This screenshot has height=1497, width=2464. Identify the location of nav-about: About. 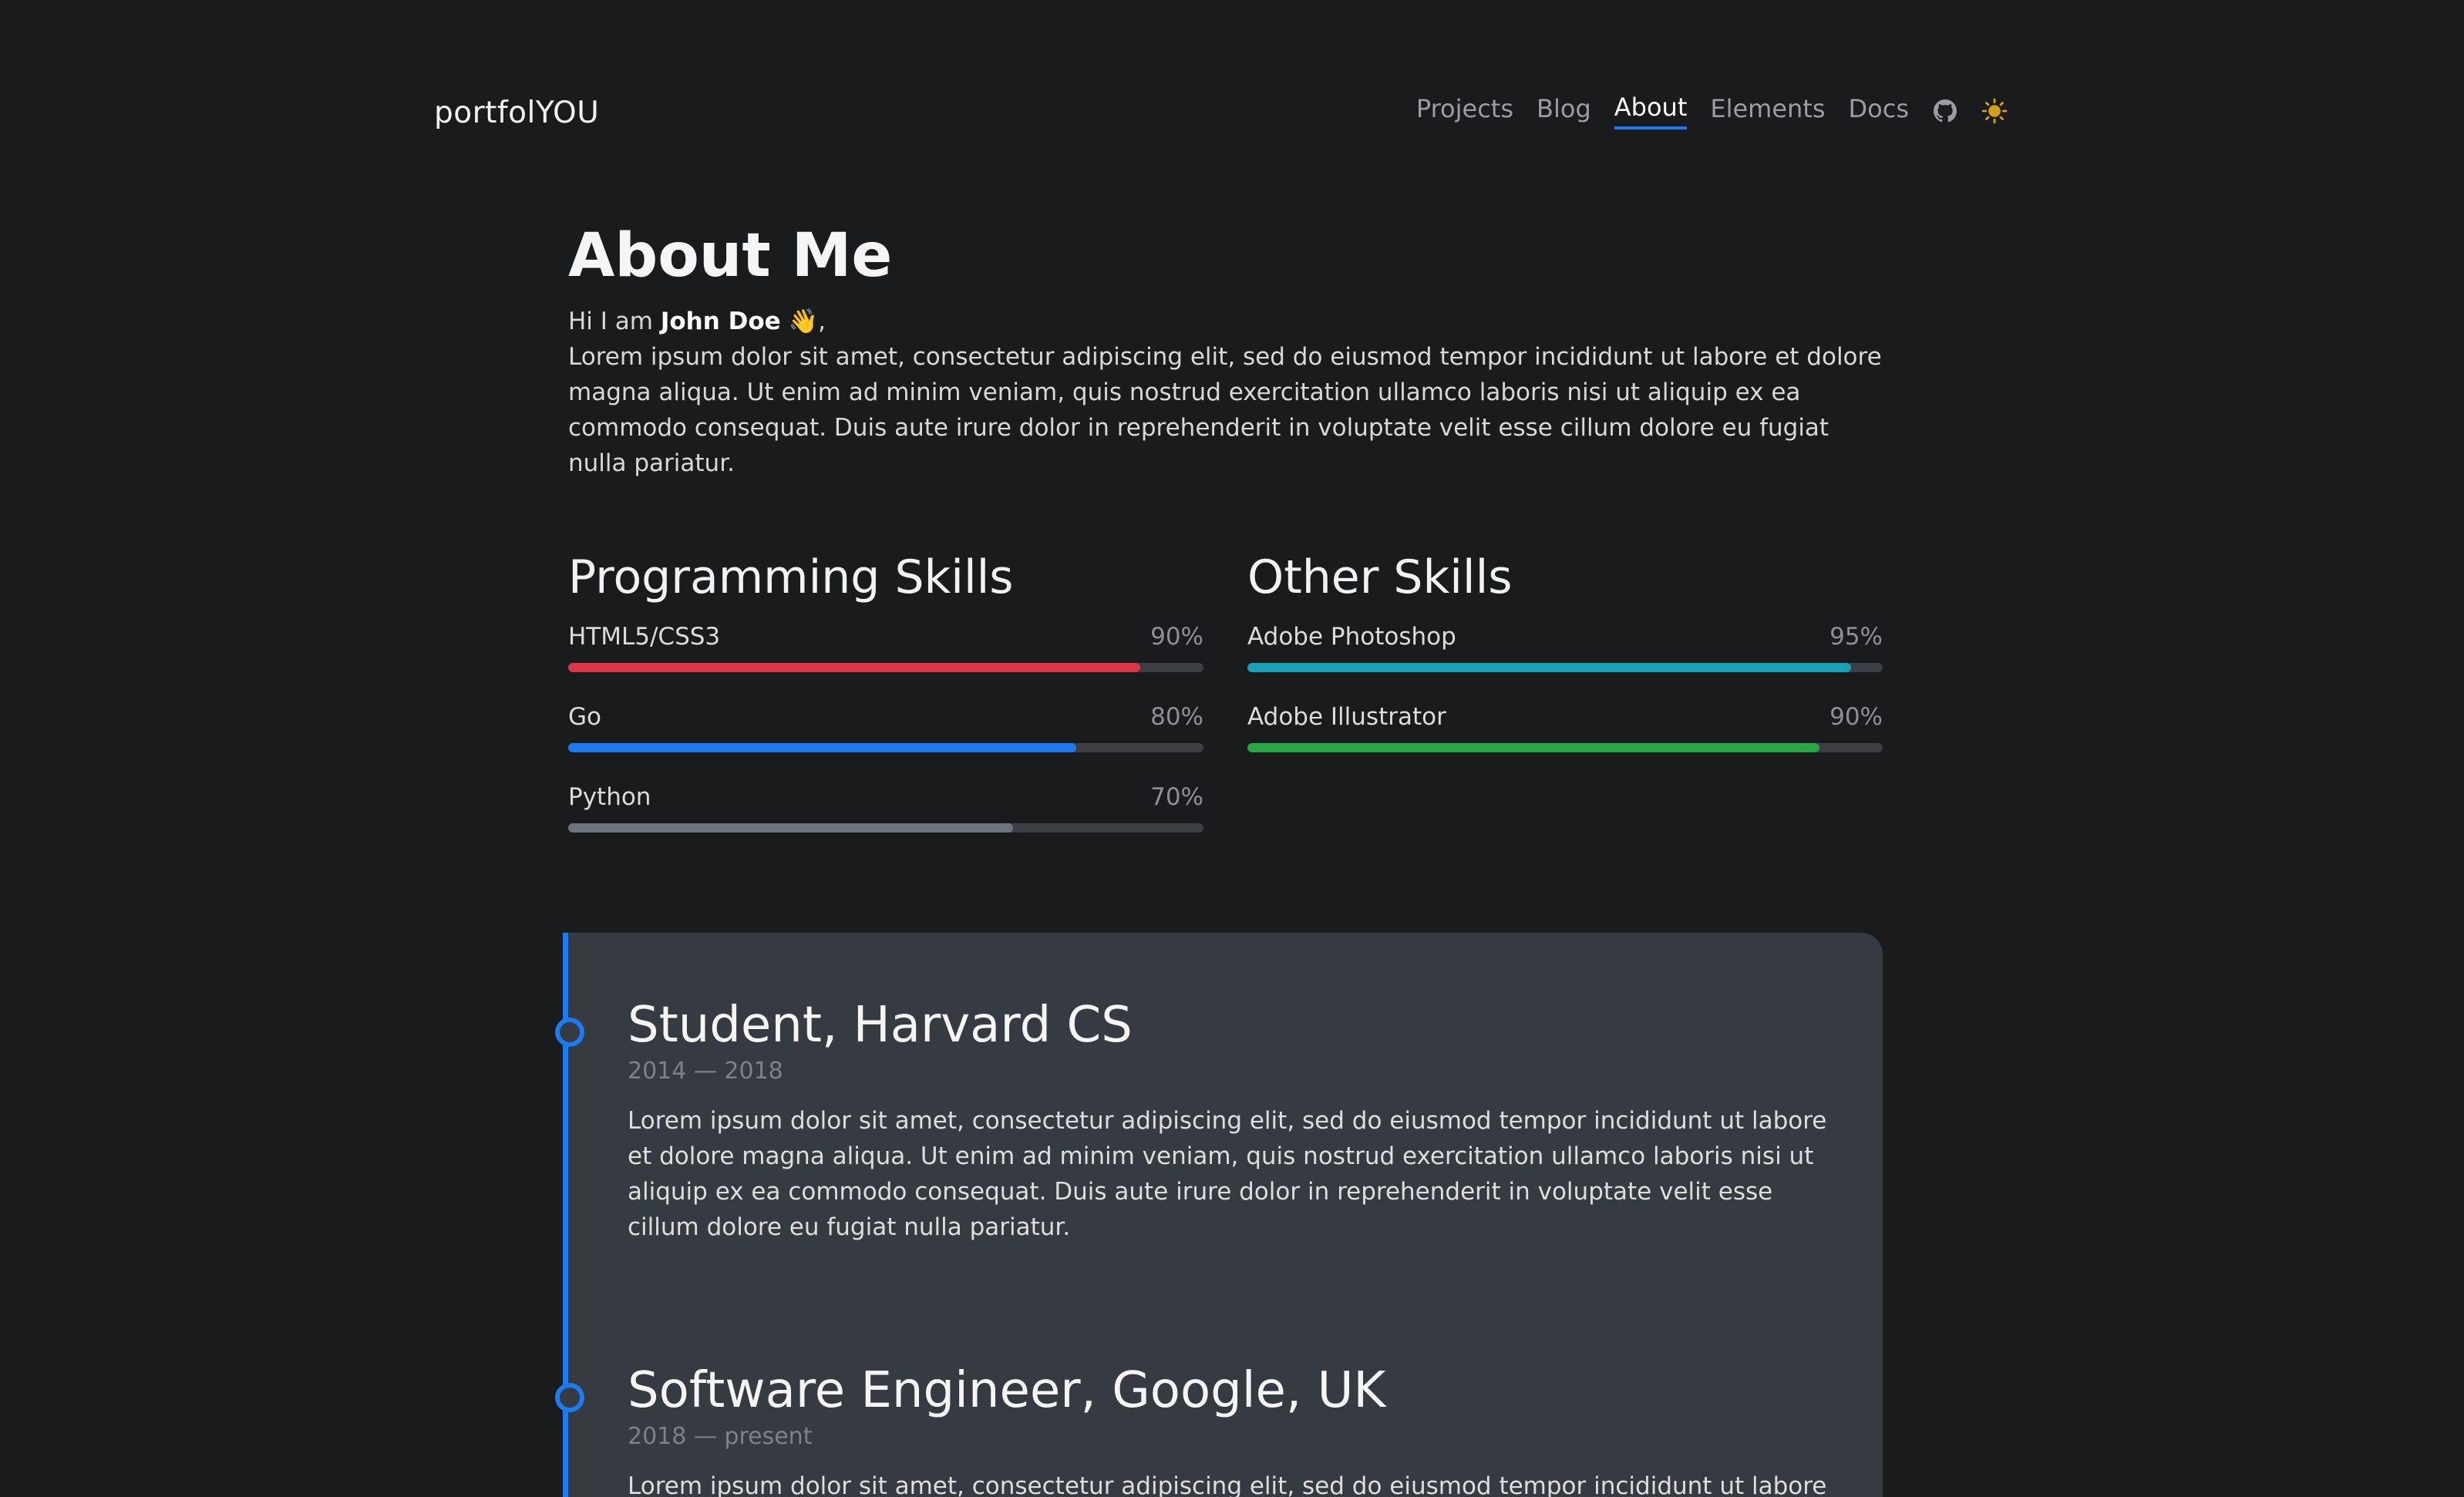
(1651, 111).